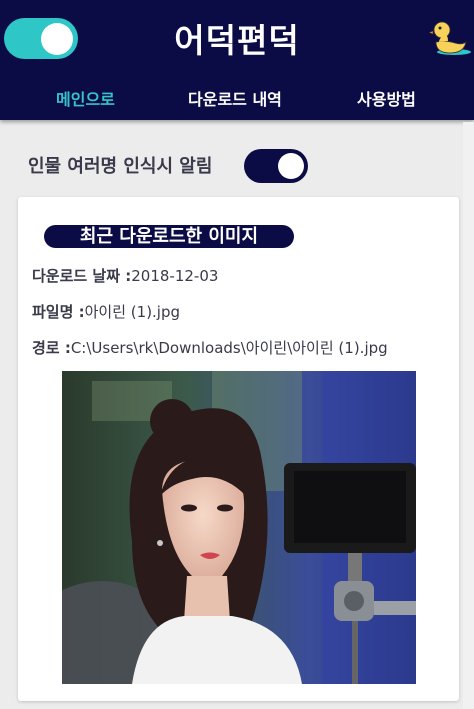 The image size is (474, 709). What do you see at coordinates (386, 98) in the screenshot?
I see `nav-usage-guide: 사용방법` at bounding box center [386, 98].